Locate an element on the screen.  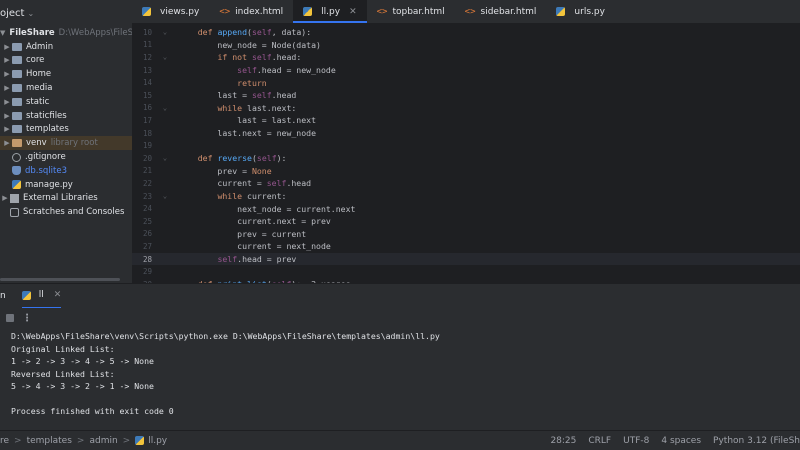
tree-item-templates: ▶ templates is located at coordinates (66, 130).